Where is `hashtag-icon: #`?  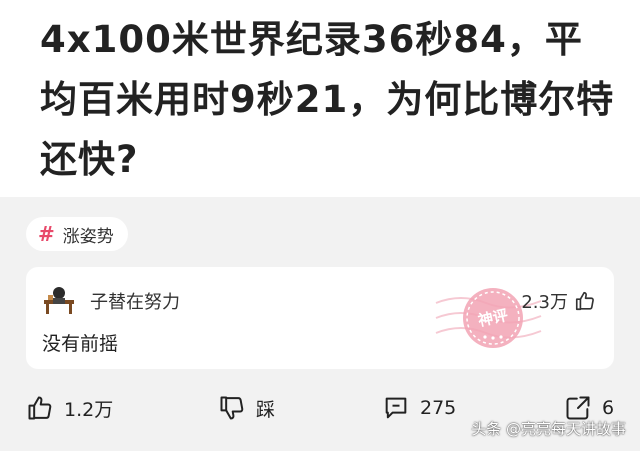
hashtag-icon: # is located at coordinates (46, 234).